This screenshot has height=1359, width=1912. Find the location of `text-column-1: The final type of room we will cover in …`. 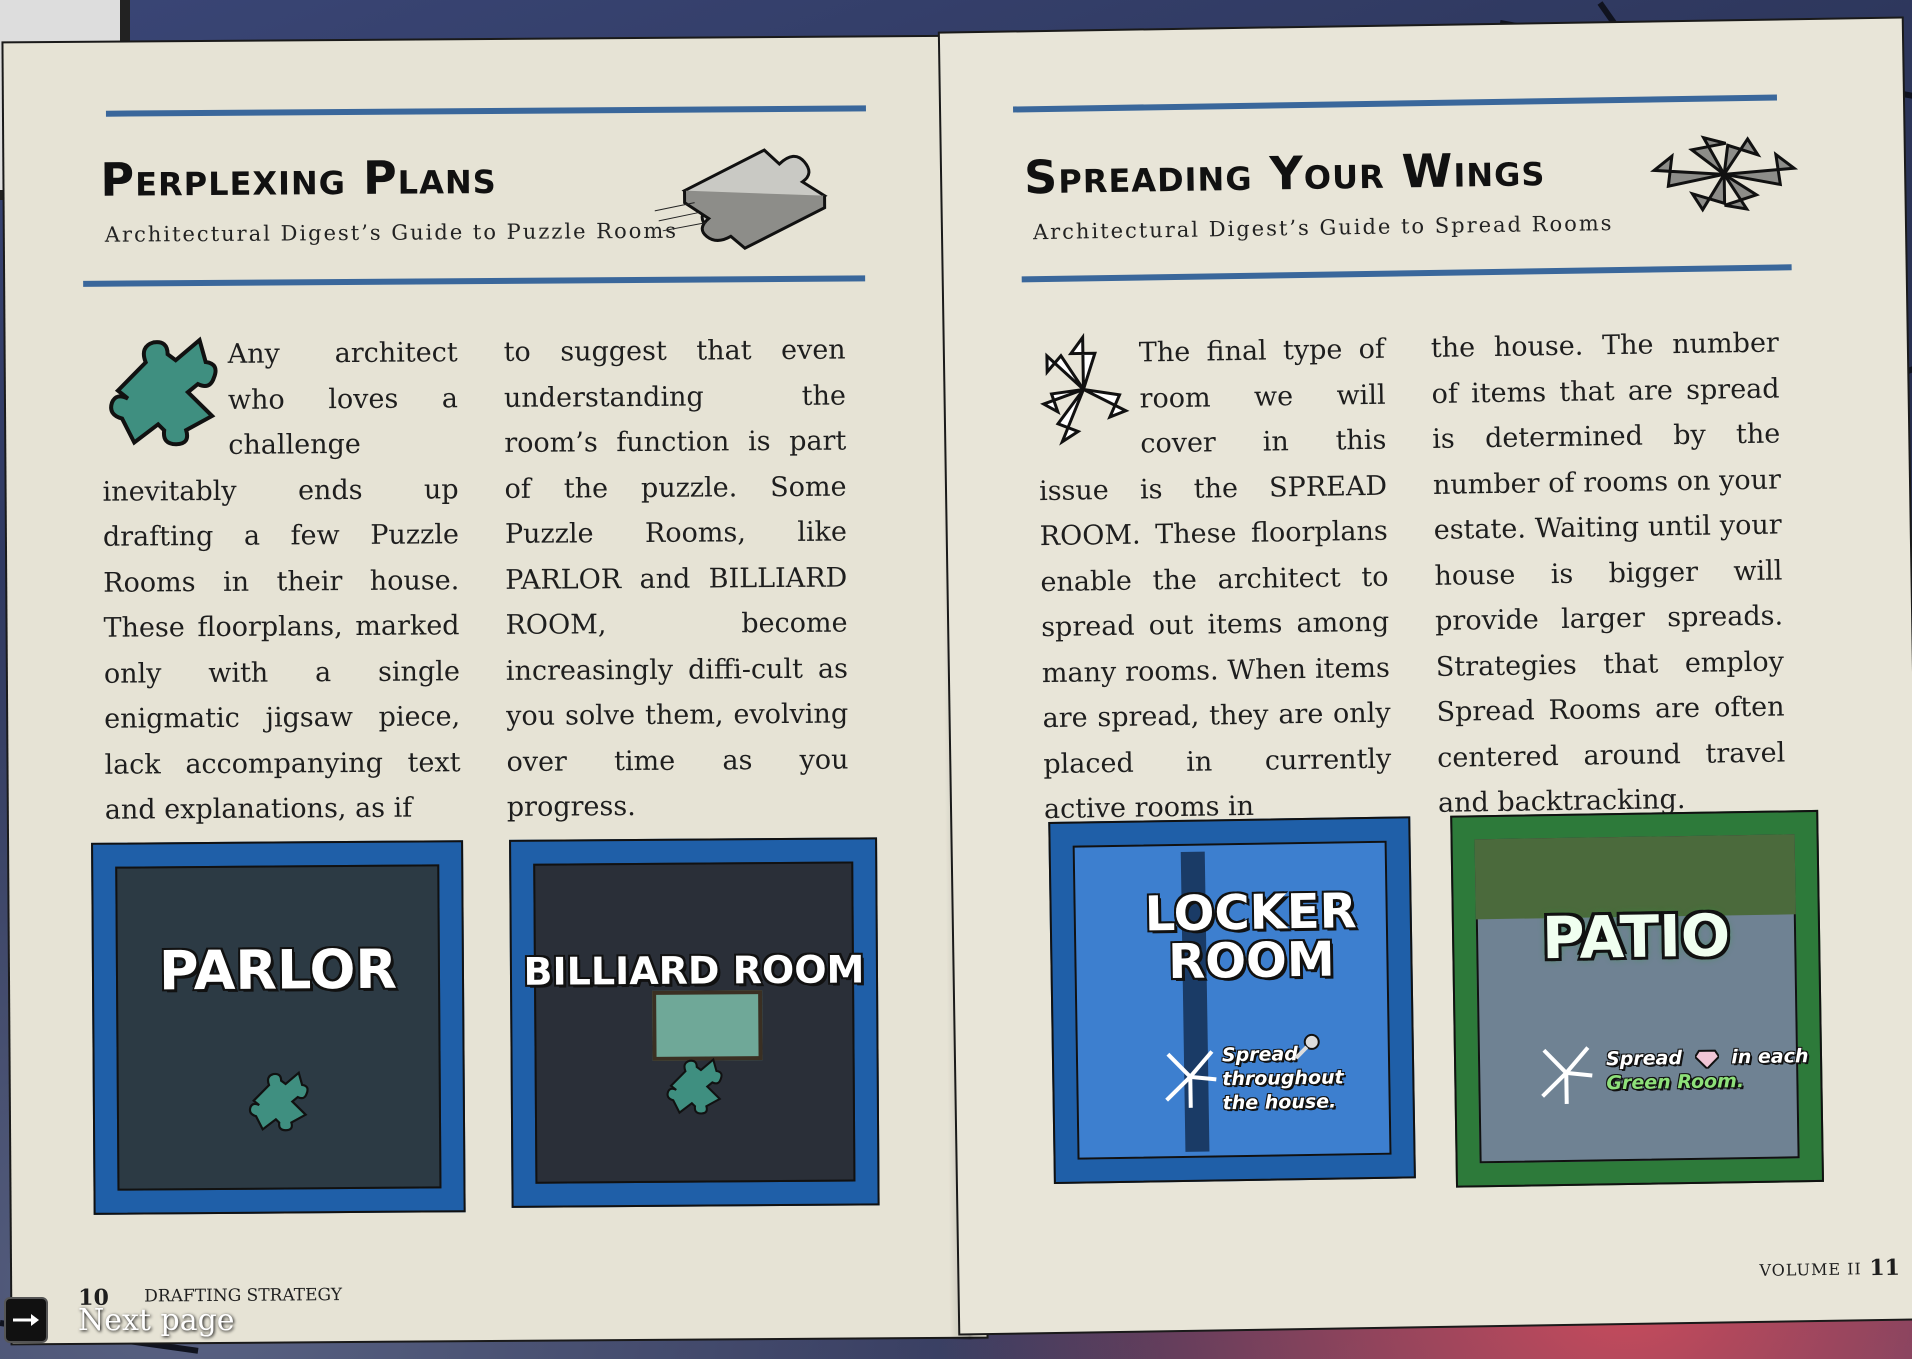

text-column-1: The final type of room we will cover in … is located at coordinates (1215, 580).